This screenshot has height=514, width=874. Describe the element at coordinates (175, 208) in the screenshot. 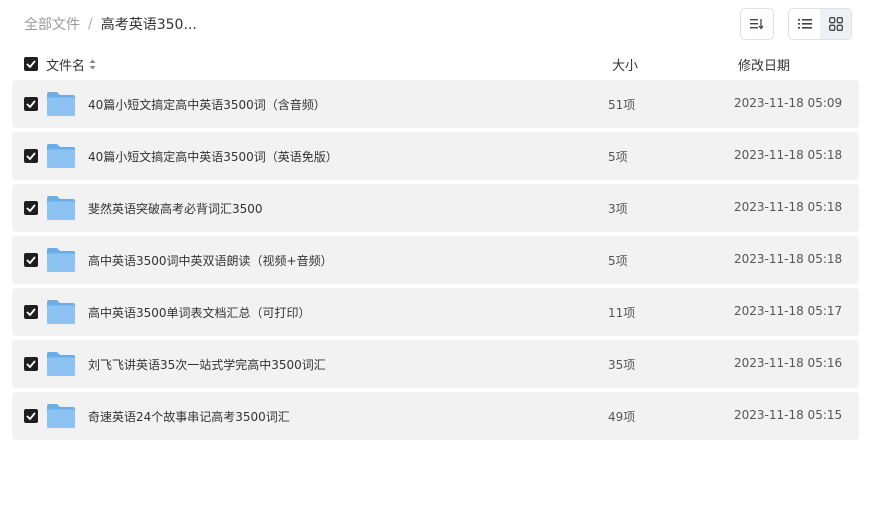

I see `file-name: 斐然英语突破高考必背词汇3500` at that location.